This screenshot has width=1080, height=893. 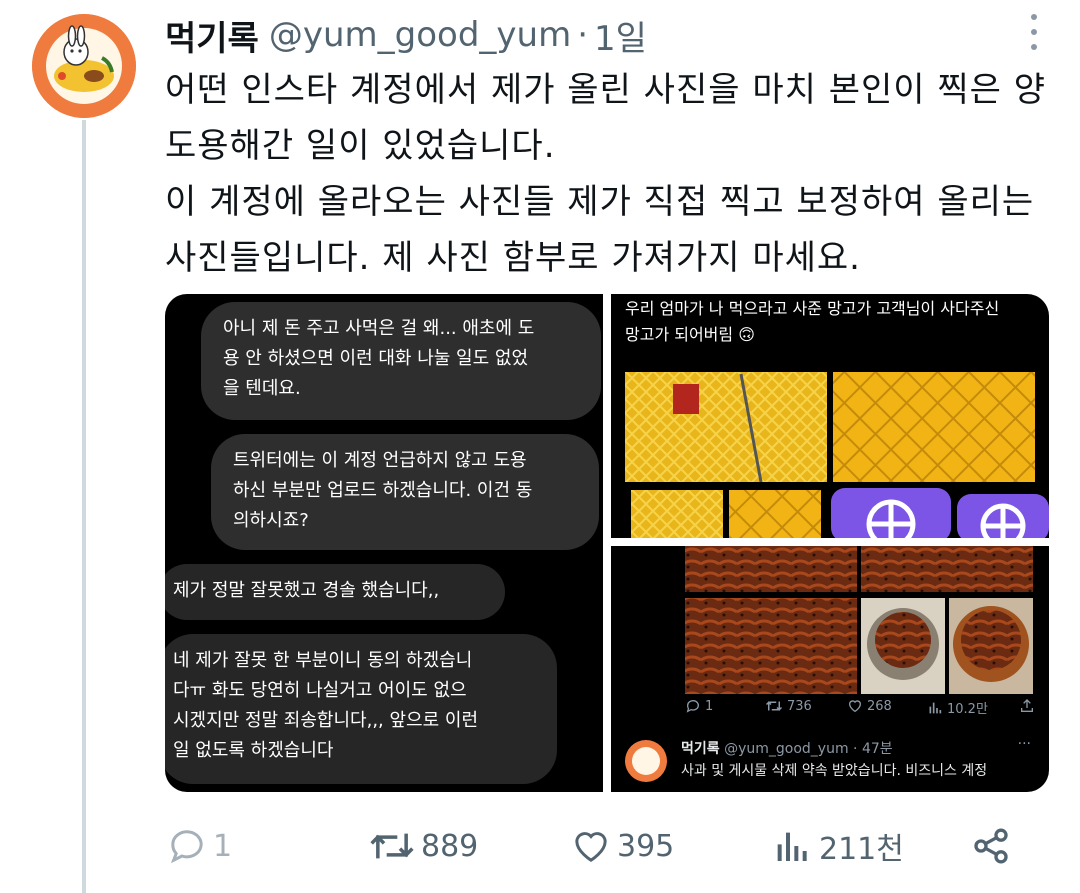 What do you see at coordinates (873, 749) in the screenshot?
I see `reply-time: · 47분` at bounding box center [873, 749].